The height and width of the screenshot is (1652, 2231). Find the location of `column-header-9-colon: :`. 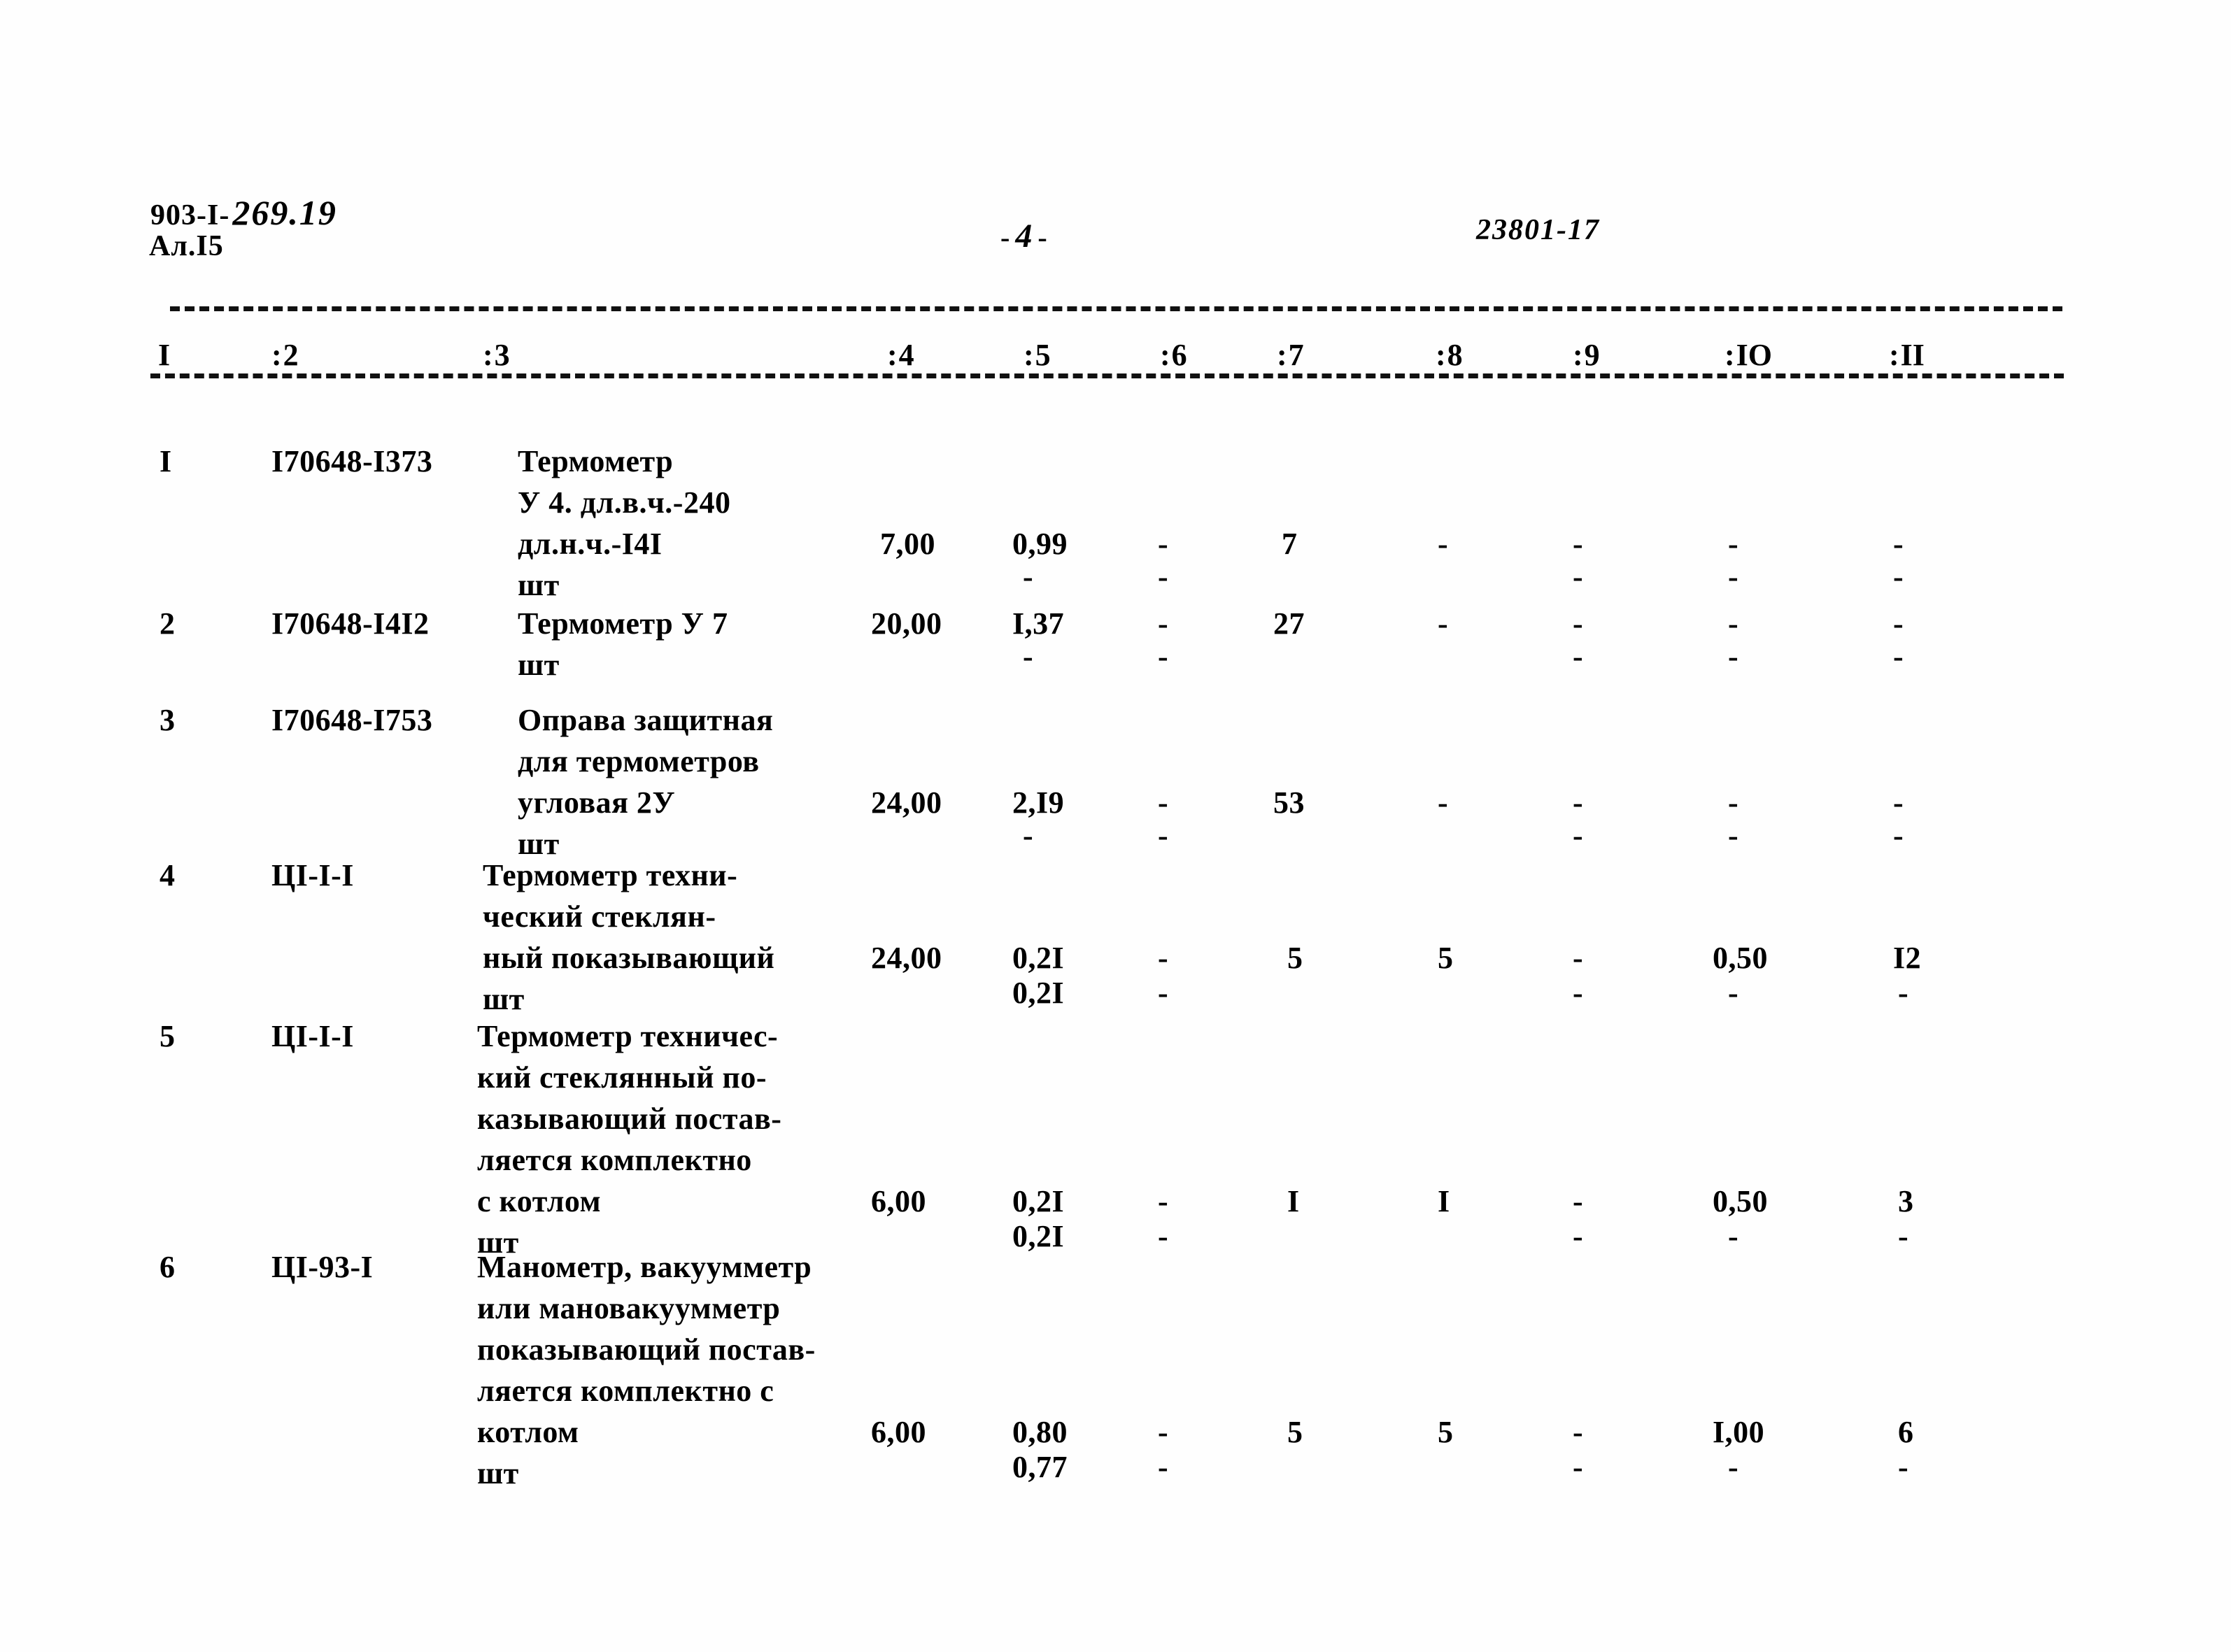

column-header-9-colon: : is located at coordinates (1578, 355).